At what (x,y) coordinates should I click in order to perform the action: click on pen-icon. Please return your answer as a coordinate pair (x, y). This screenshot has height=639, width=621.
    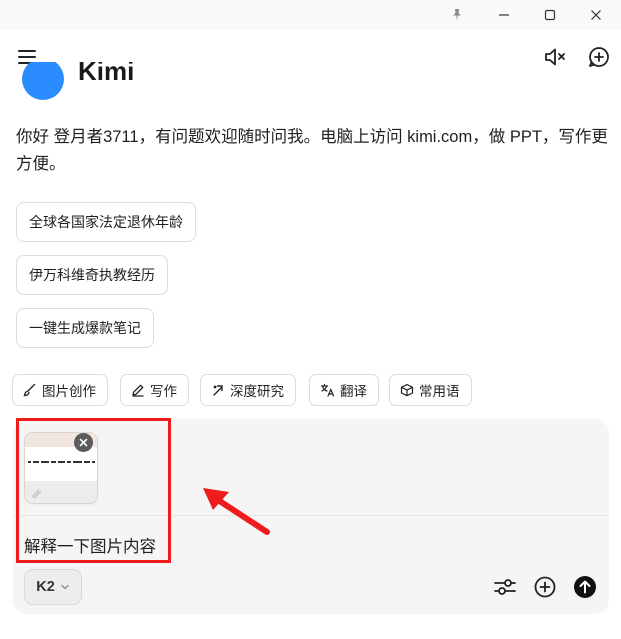
    Looking at the image, I should click on (138, 390).